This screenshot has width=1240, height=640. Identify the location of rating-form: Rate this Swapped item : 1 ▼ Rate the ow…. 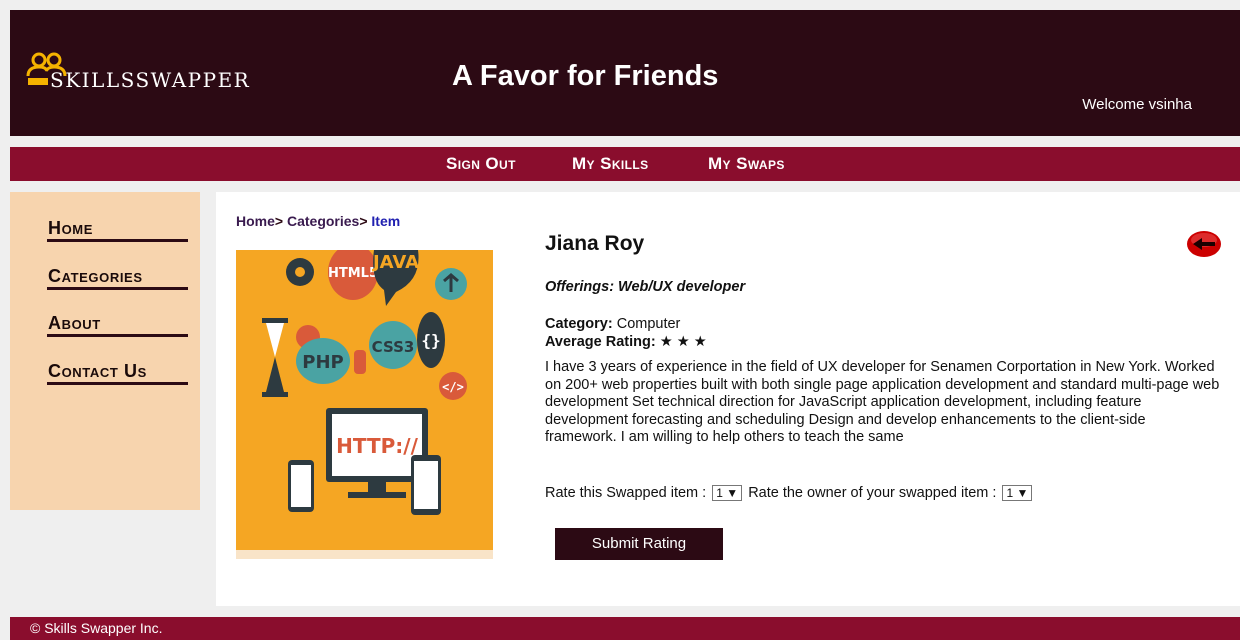
(789, 493).